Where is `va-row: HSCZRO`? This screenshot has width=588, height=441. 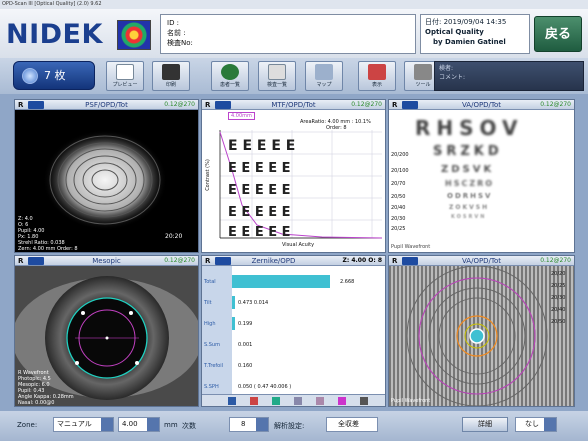
va-row: HSCZRO is located at coordinates (470, 183).